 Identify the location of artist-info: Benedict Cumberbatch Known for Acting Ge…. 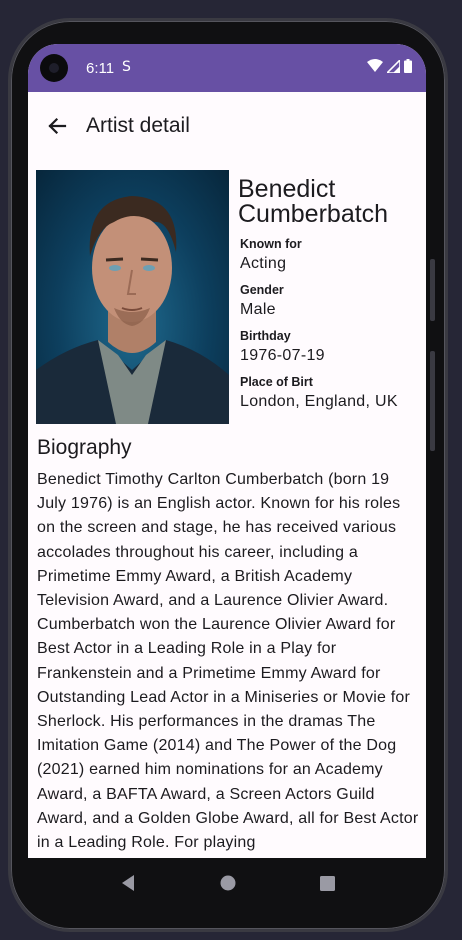
(318, 297).